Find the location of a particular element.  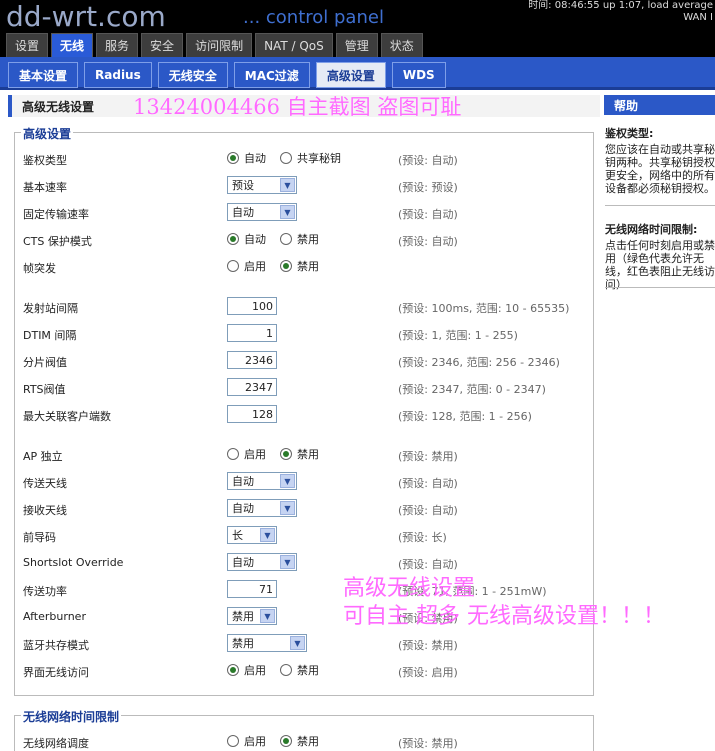

number-input: 100 is located at coordinates (252, 306).